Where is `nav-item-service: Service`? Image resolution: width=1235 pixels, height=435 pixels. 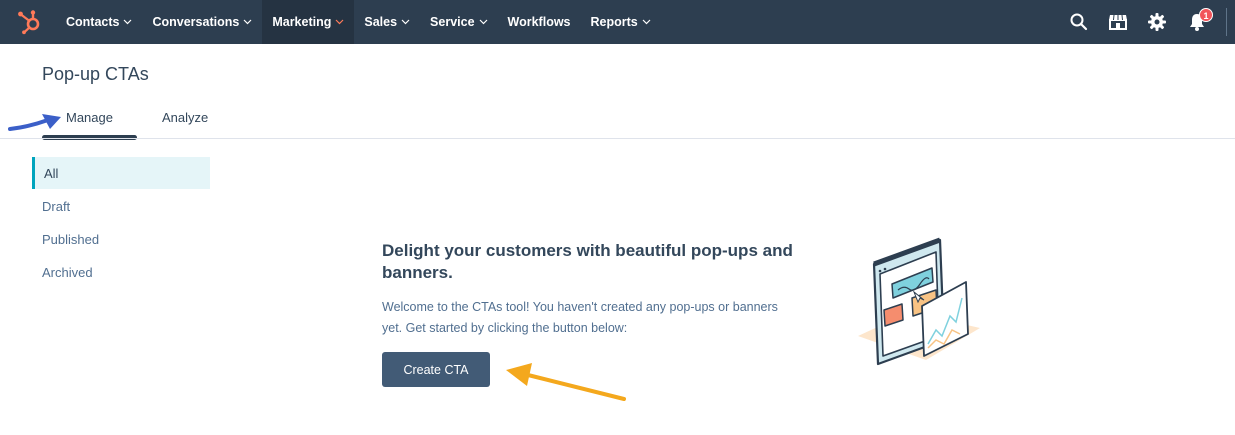 nav-item-service: Service is located at coordinates (458, 22).